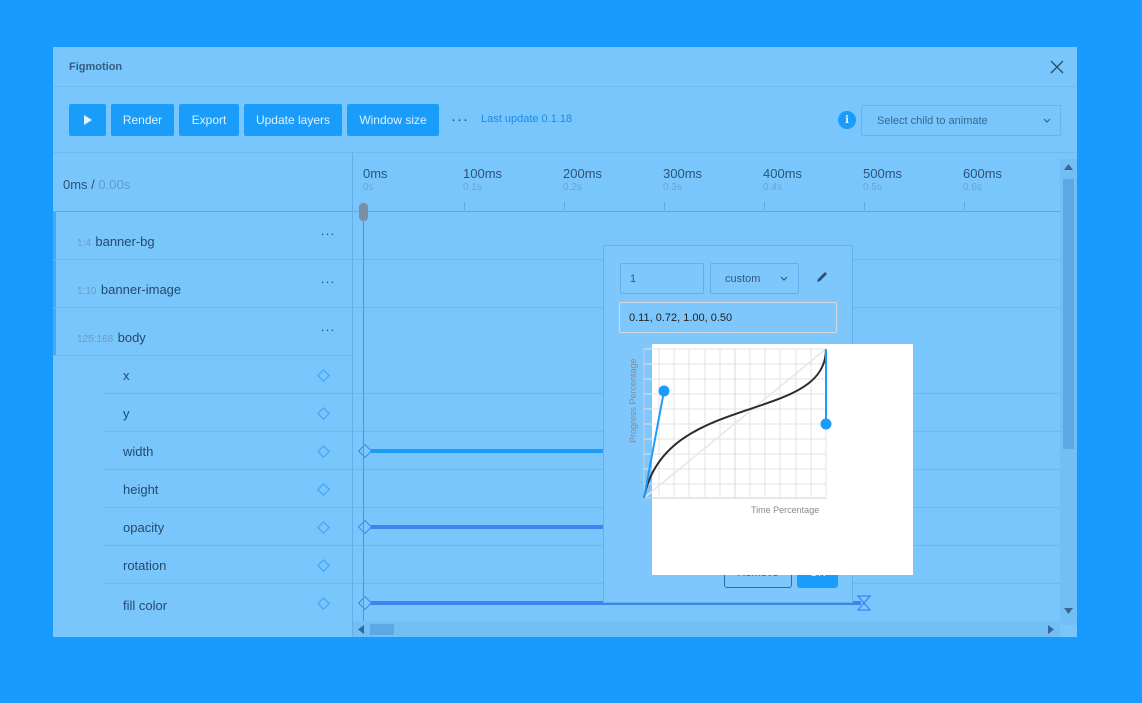  Describe the element at coordinates (683, 179) in the screenshot. I see `ruler-tick: 300ms 0.3s` at that location.